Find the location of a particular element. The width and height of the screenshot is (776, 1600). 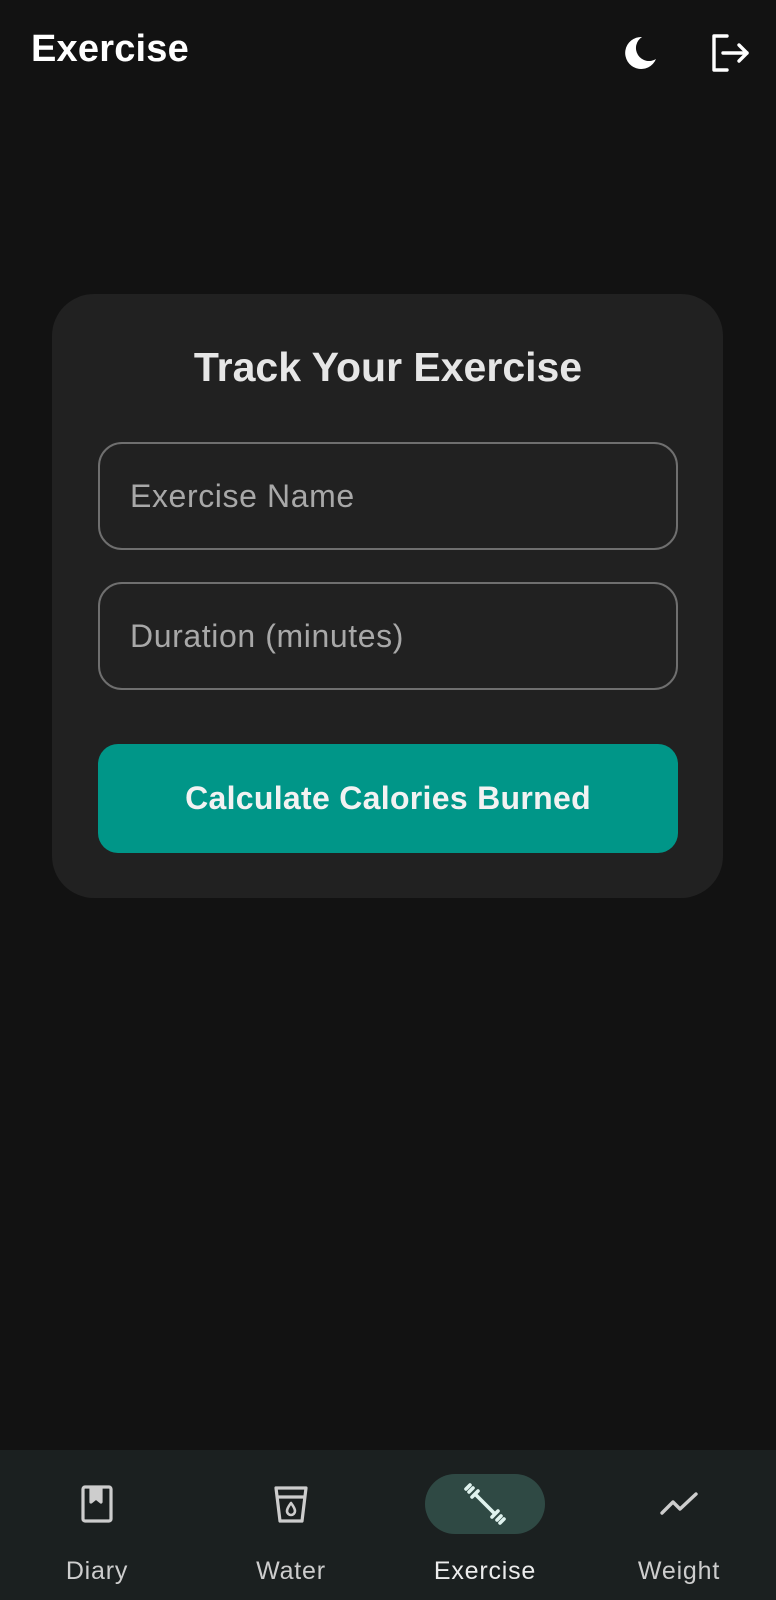

theme-toggle-button is located at coordinates (640, 53).